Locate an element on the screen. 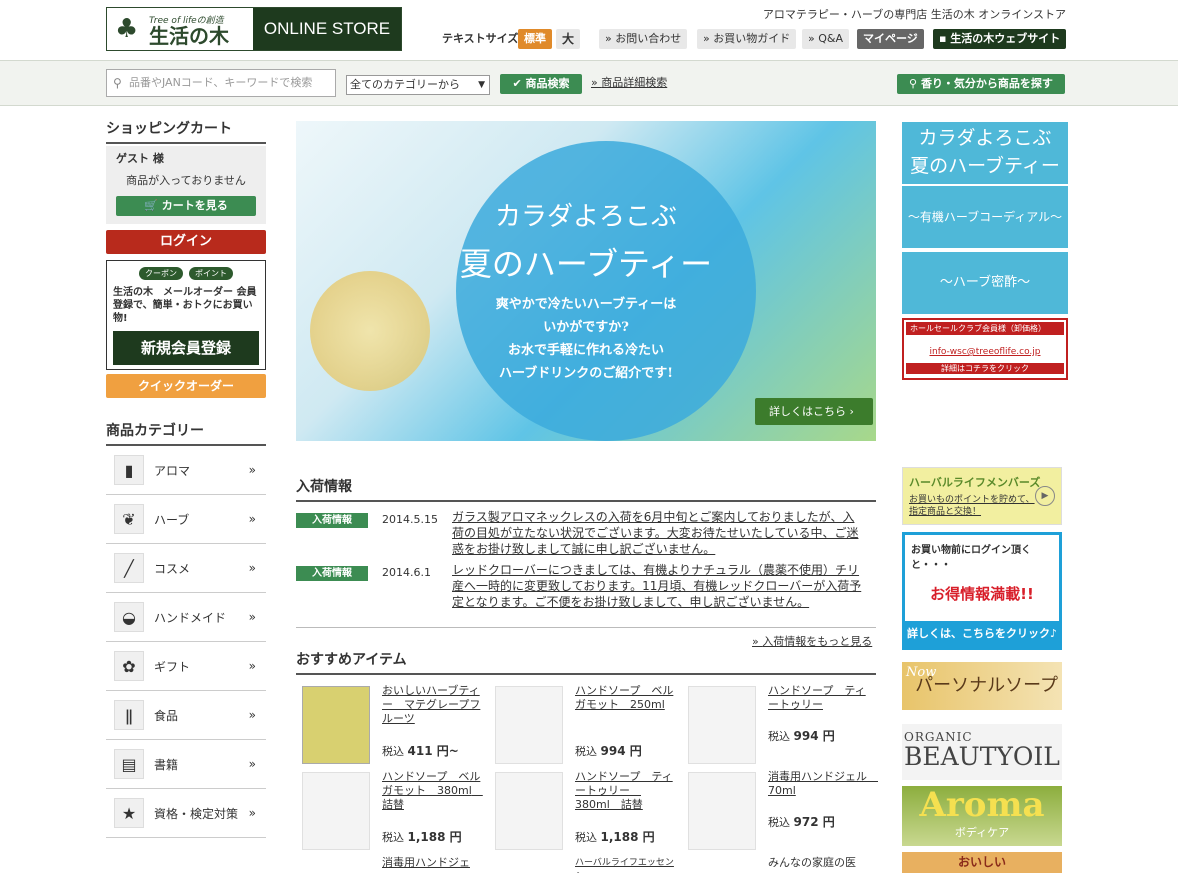 Image resolution: width=1178 pixels, height=873 pixels. herb-vinegar-banner: ～ハーブ密酢～ is located at coordinates (985, 283).